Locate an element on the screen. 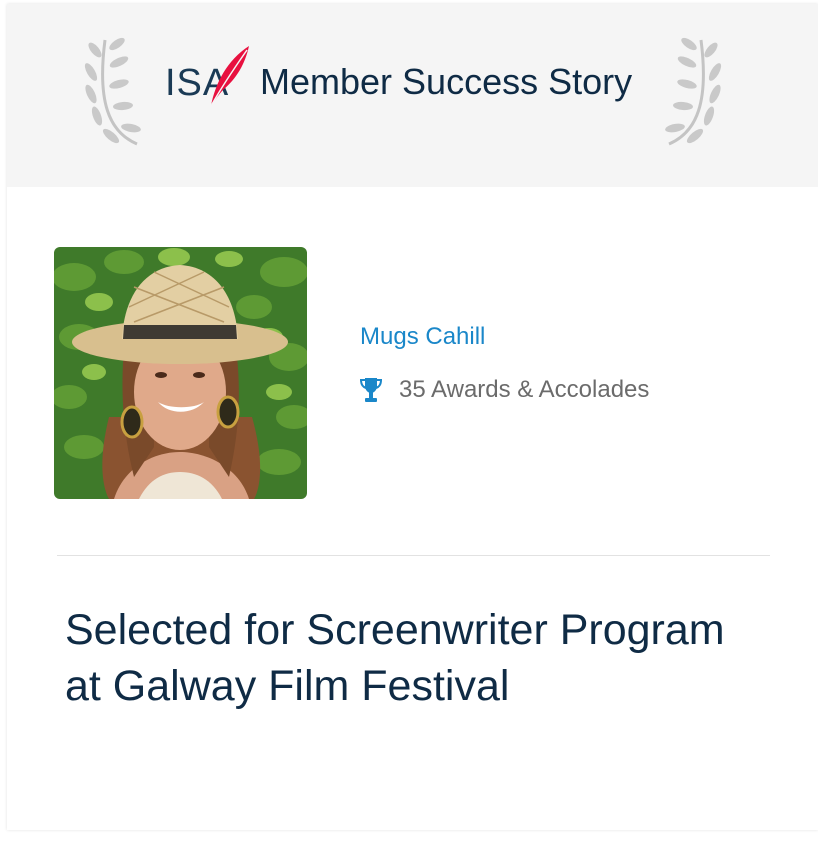 The height and width of the screenshot is (850, 818). isa-logo: ISA is located at coordinates (207, 76).